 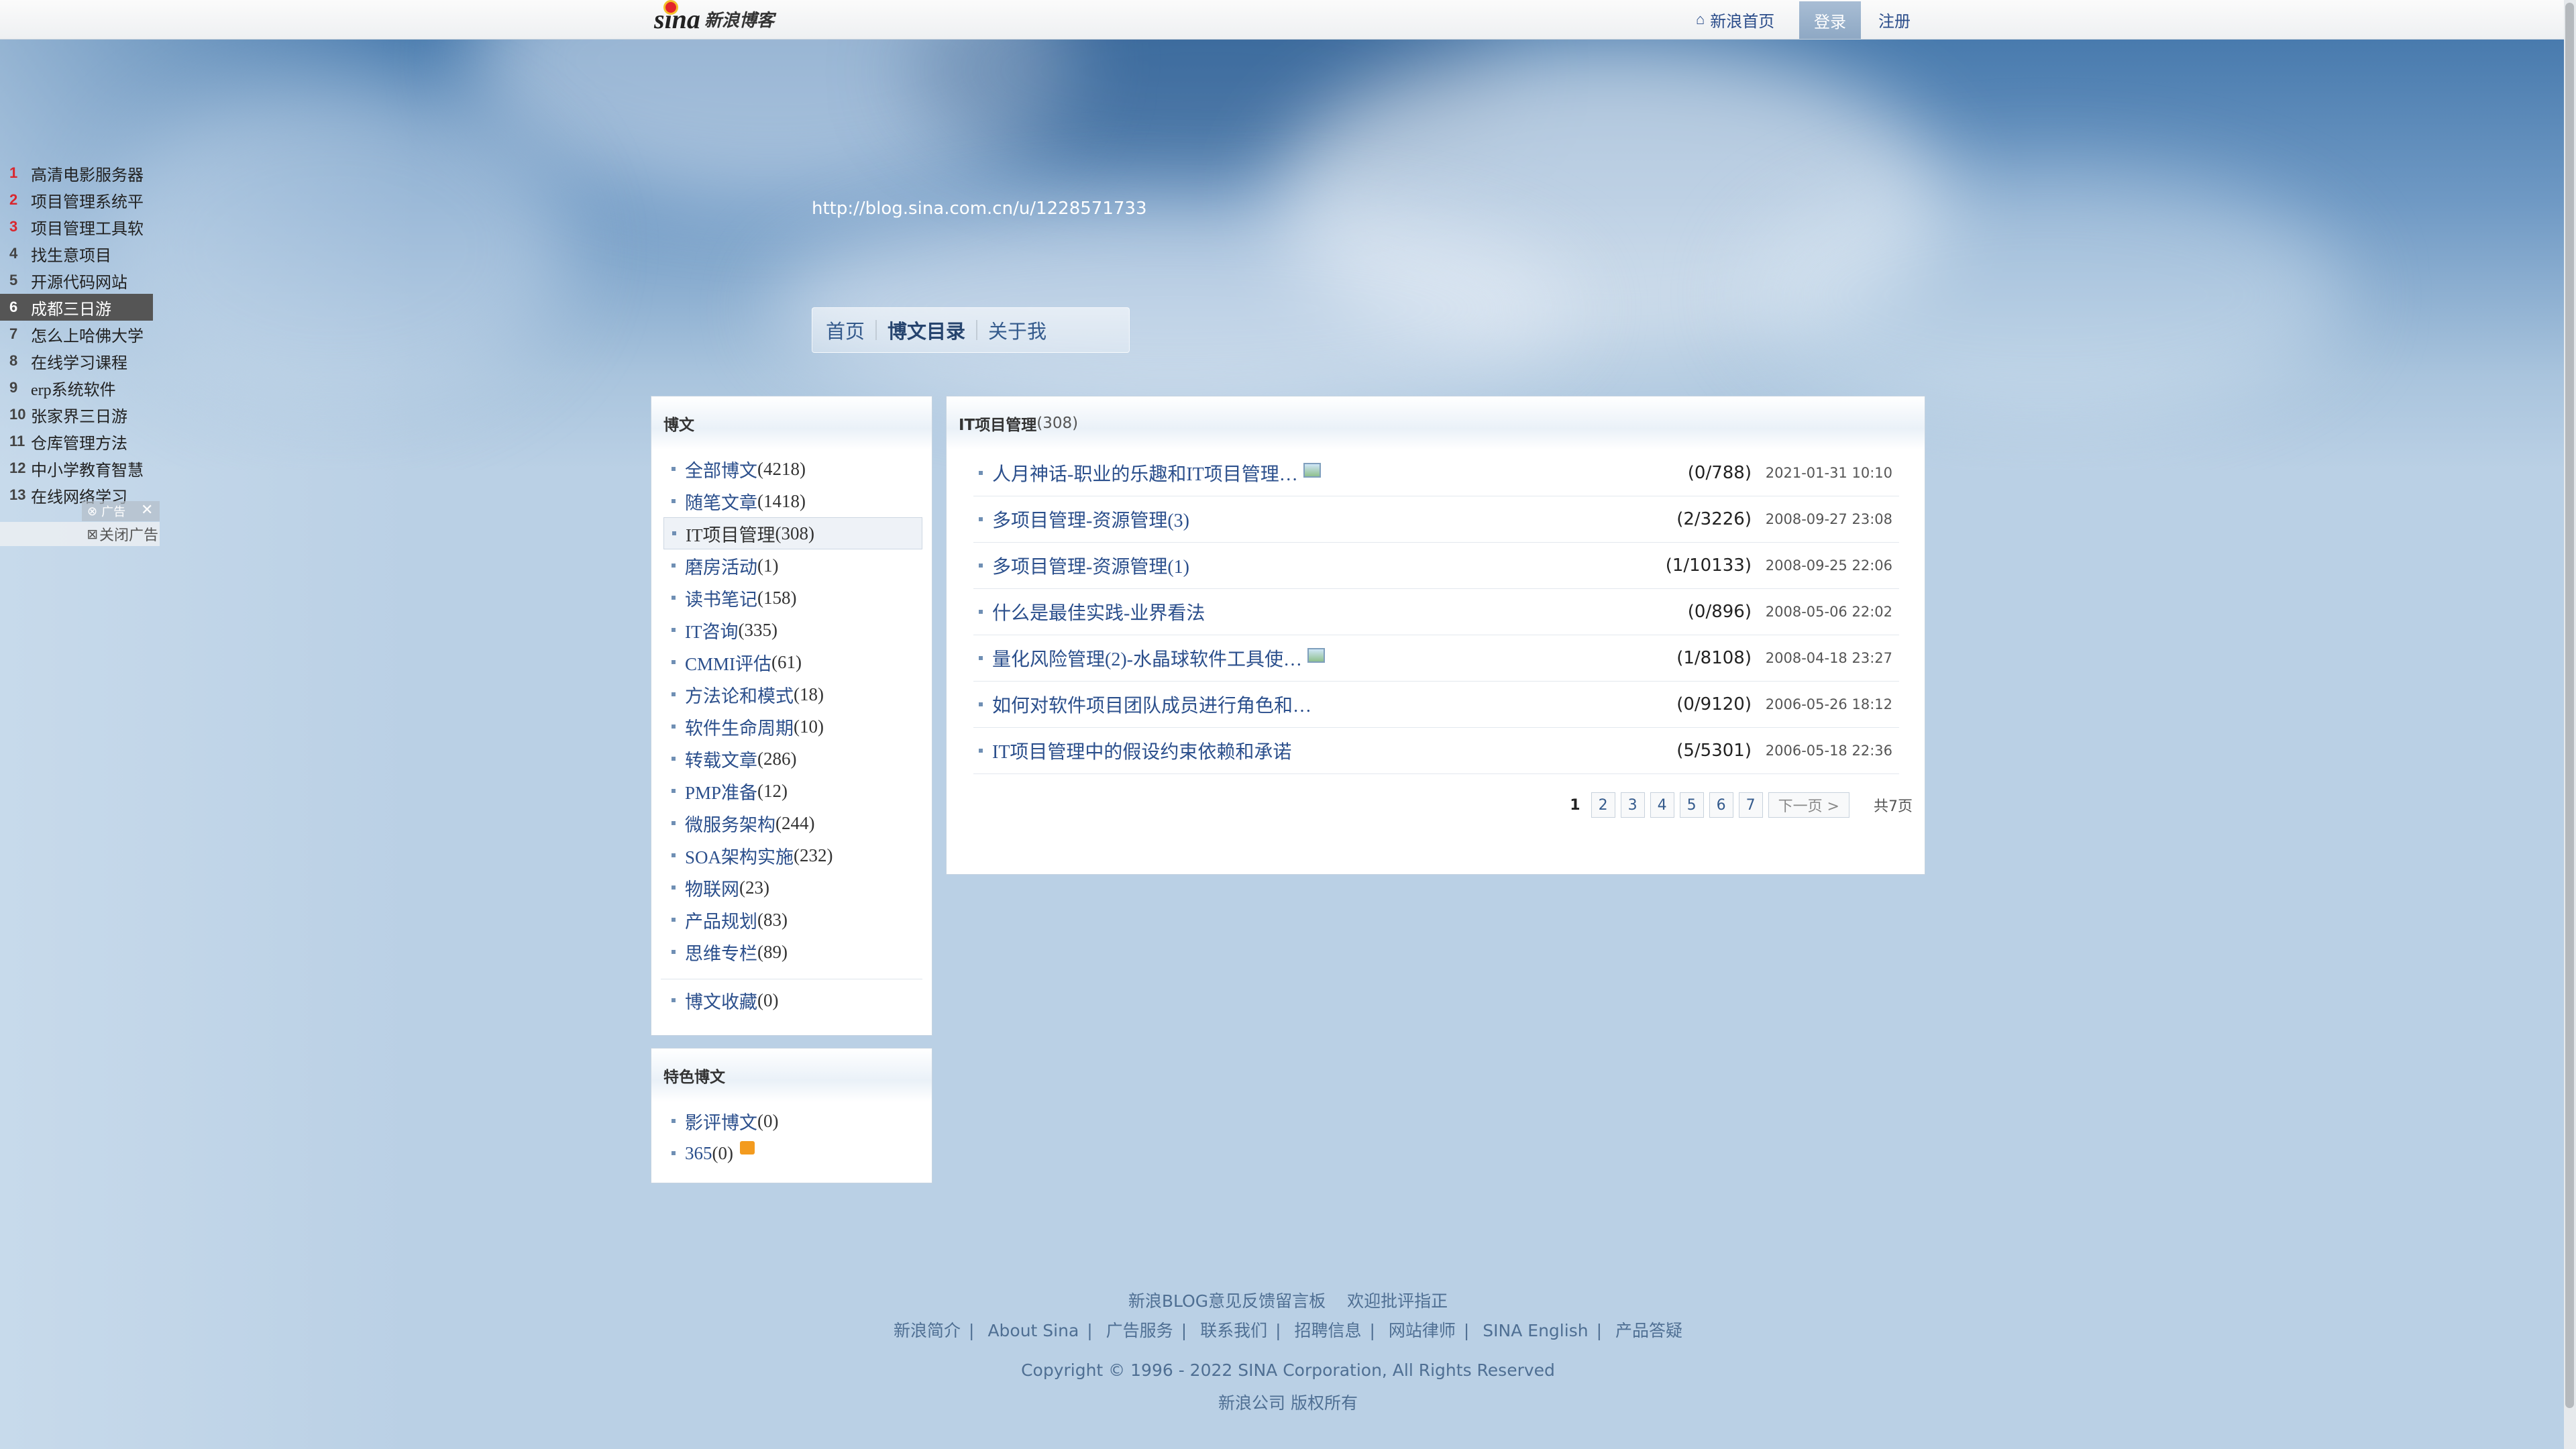 What do you see at coordinates (792, 469) in the screenshot?
I see `category-item: 全部博文 (4218)` at bounding box center [792, 469].